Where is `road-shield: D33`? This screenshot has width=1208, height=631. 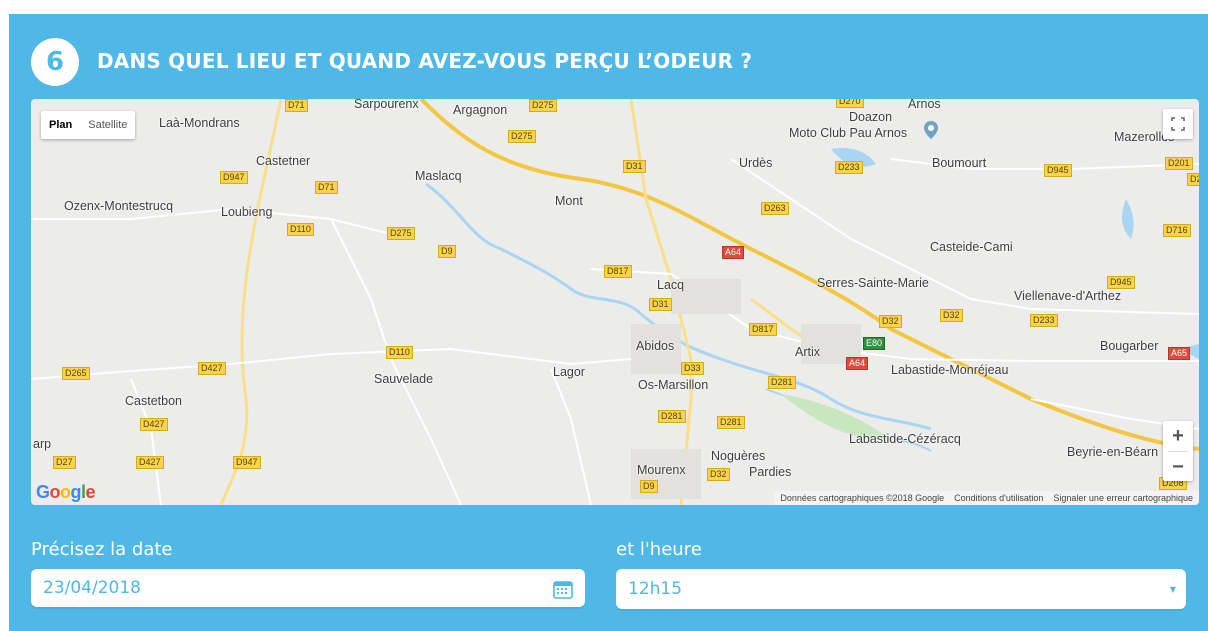 road-shield: D33 is located at coordinates (692, 368).